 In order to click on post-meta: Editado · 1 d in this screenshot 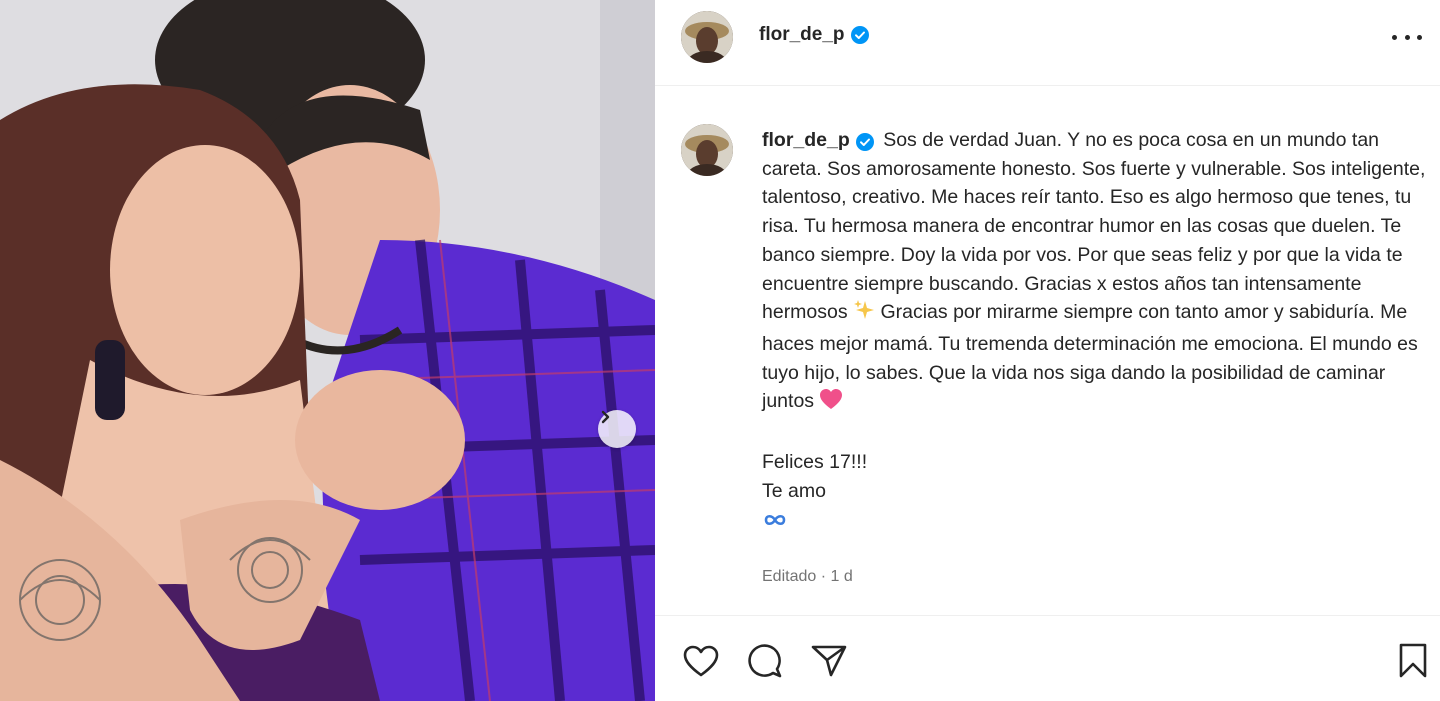, I will do `click(807, 577)`.